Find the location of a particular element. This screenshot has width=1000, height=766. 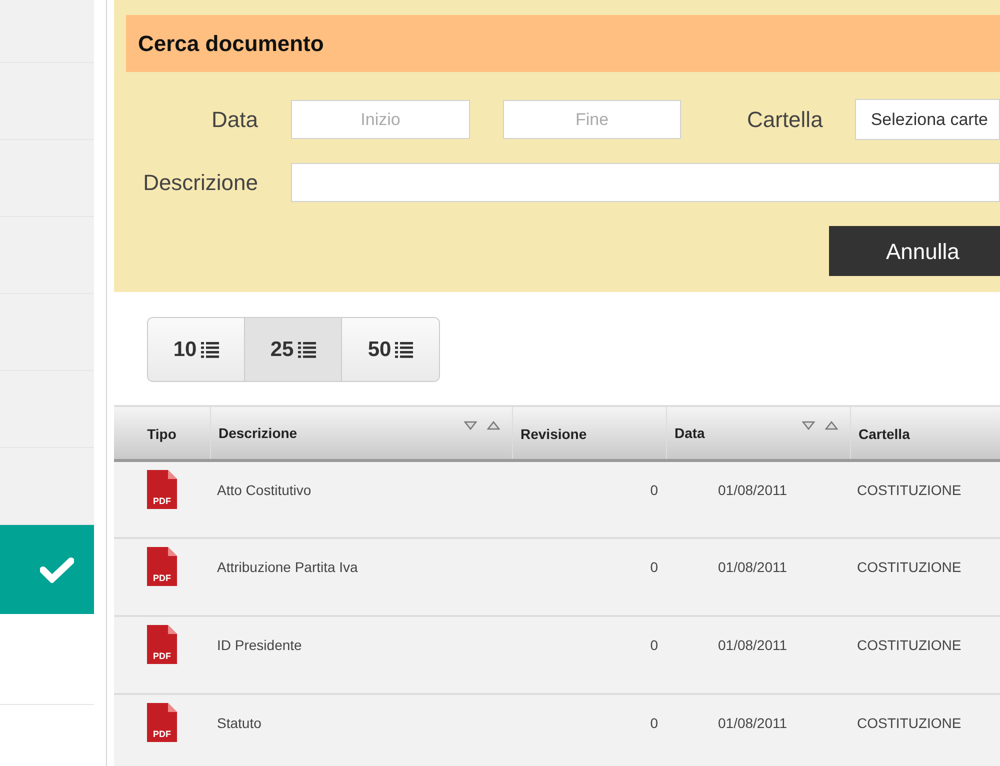

page-size-button: 50 is located at coordinates (390, 349).